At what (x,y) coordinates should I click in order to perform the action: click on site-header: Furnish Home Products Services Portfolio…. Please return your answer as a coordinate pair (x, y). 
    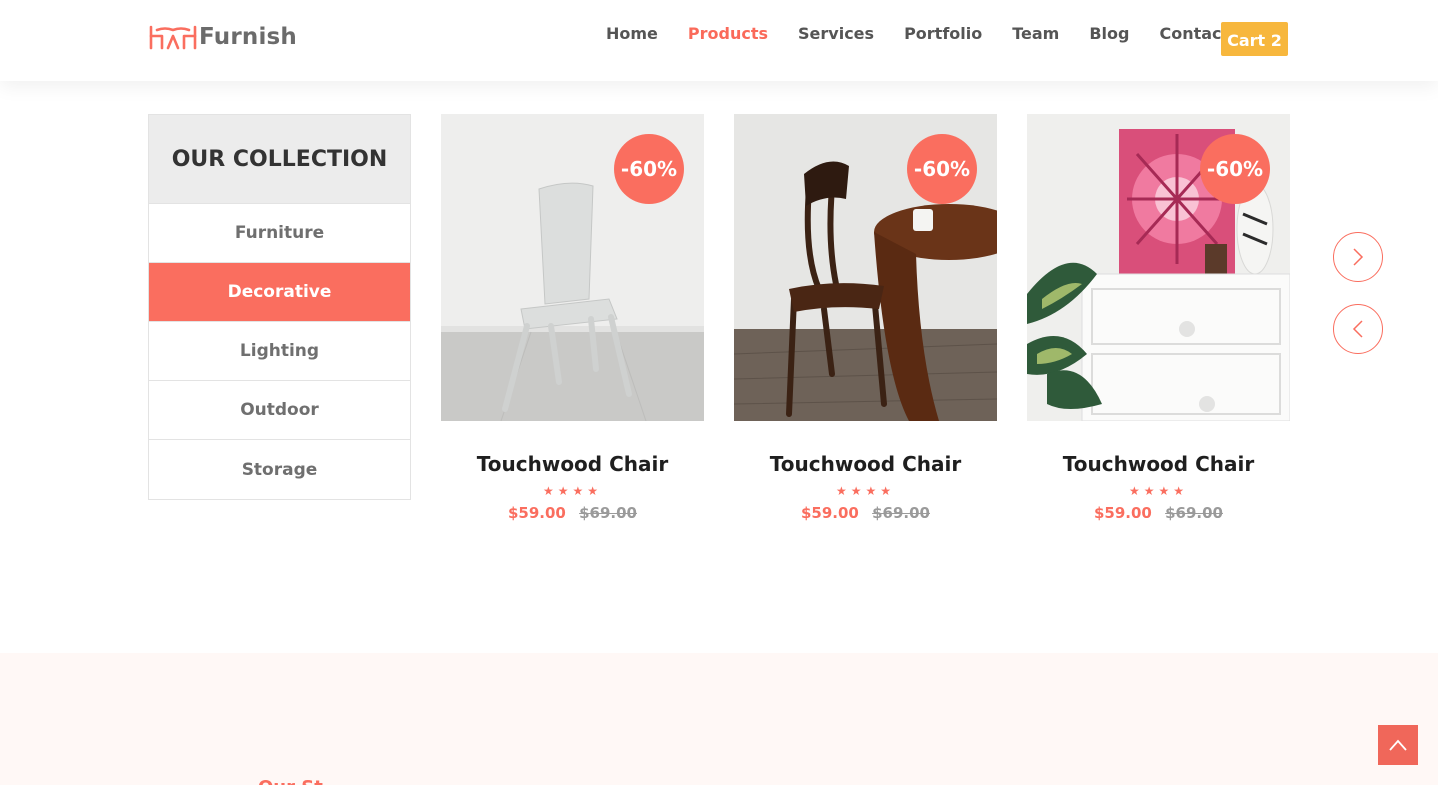
    Looking at the image, I should click on (719, 40).